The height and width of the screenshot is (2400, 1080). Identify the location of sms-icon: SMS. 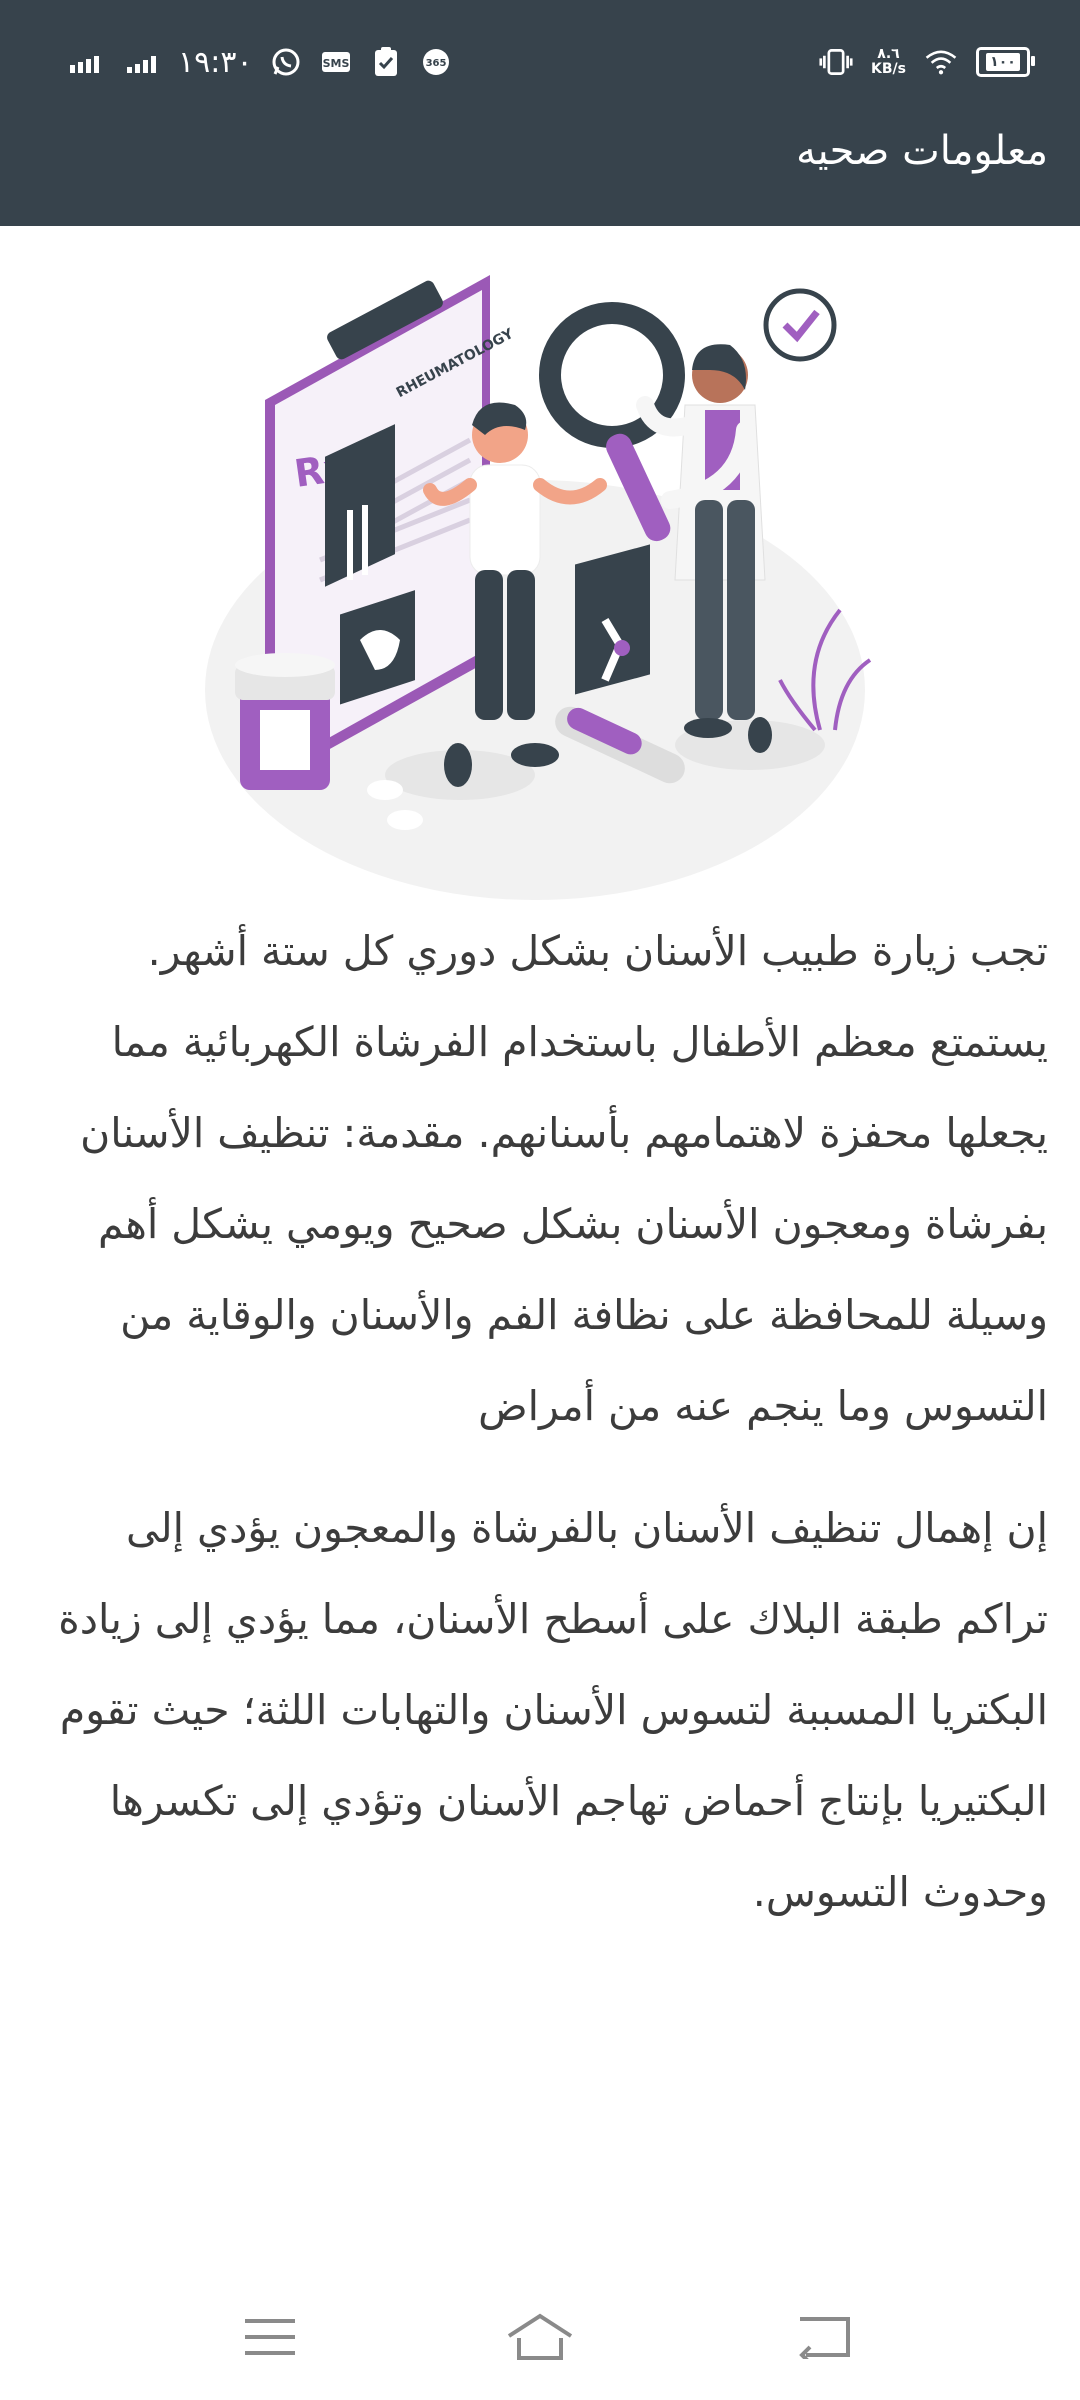
(336, 62).